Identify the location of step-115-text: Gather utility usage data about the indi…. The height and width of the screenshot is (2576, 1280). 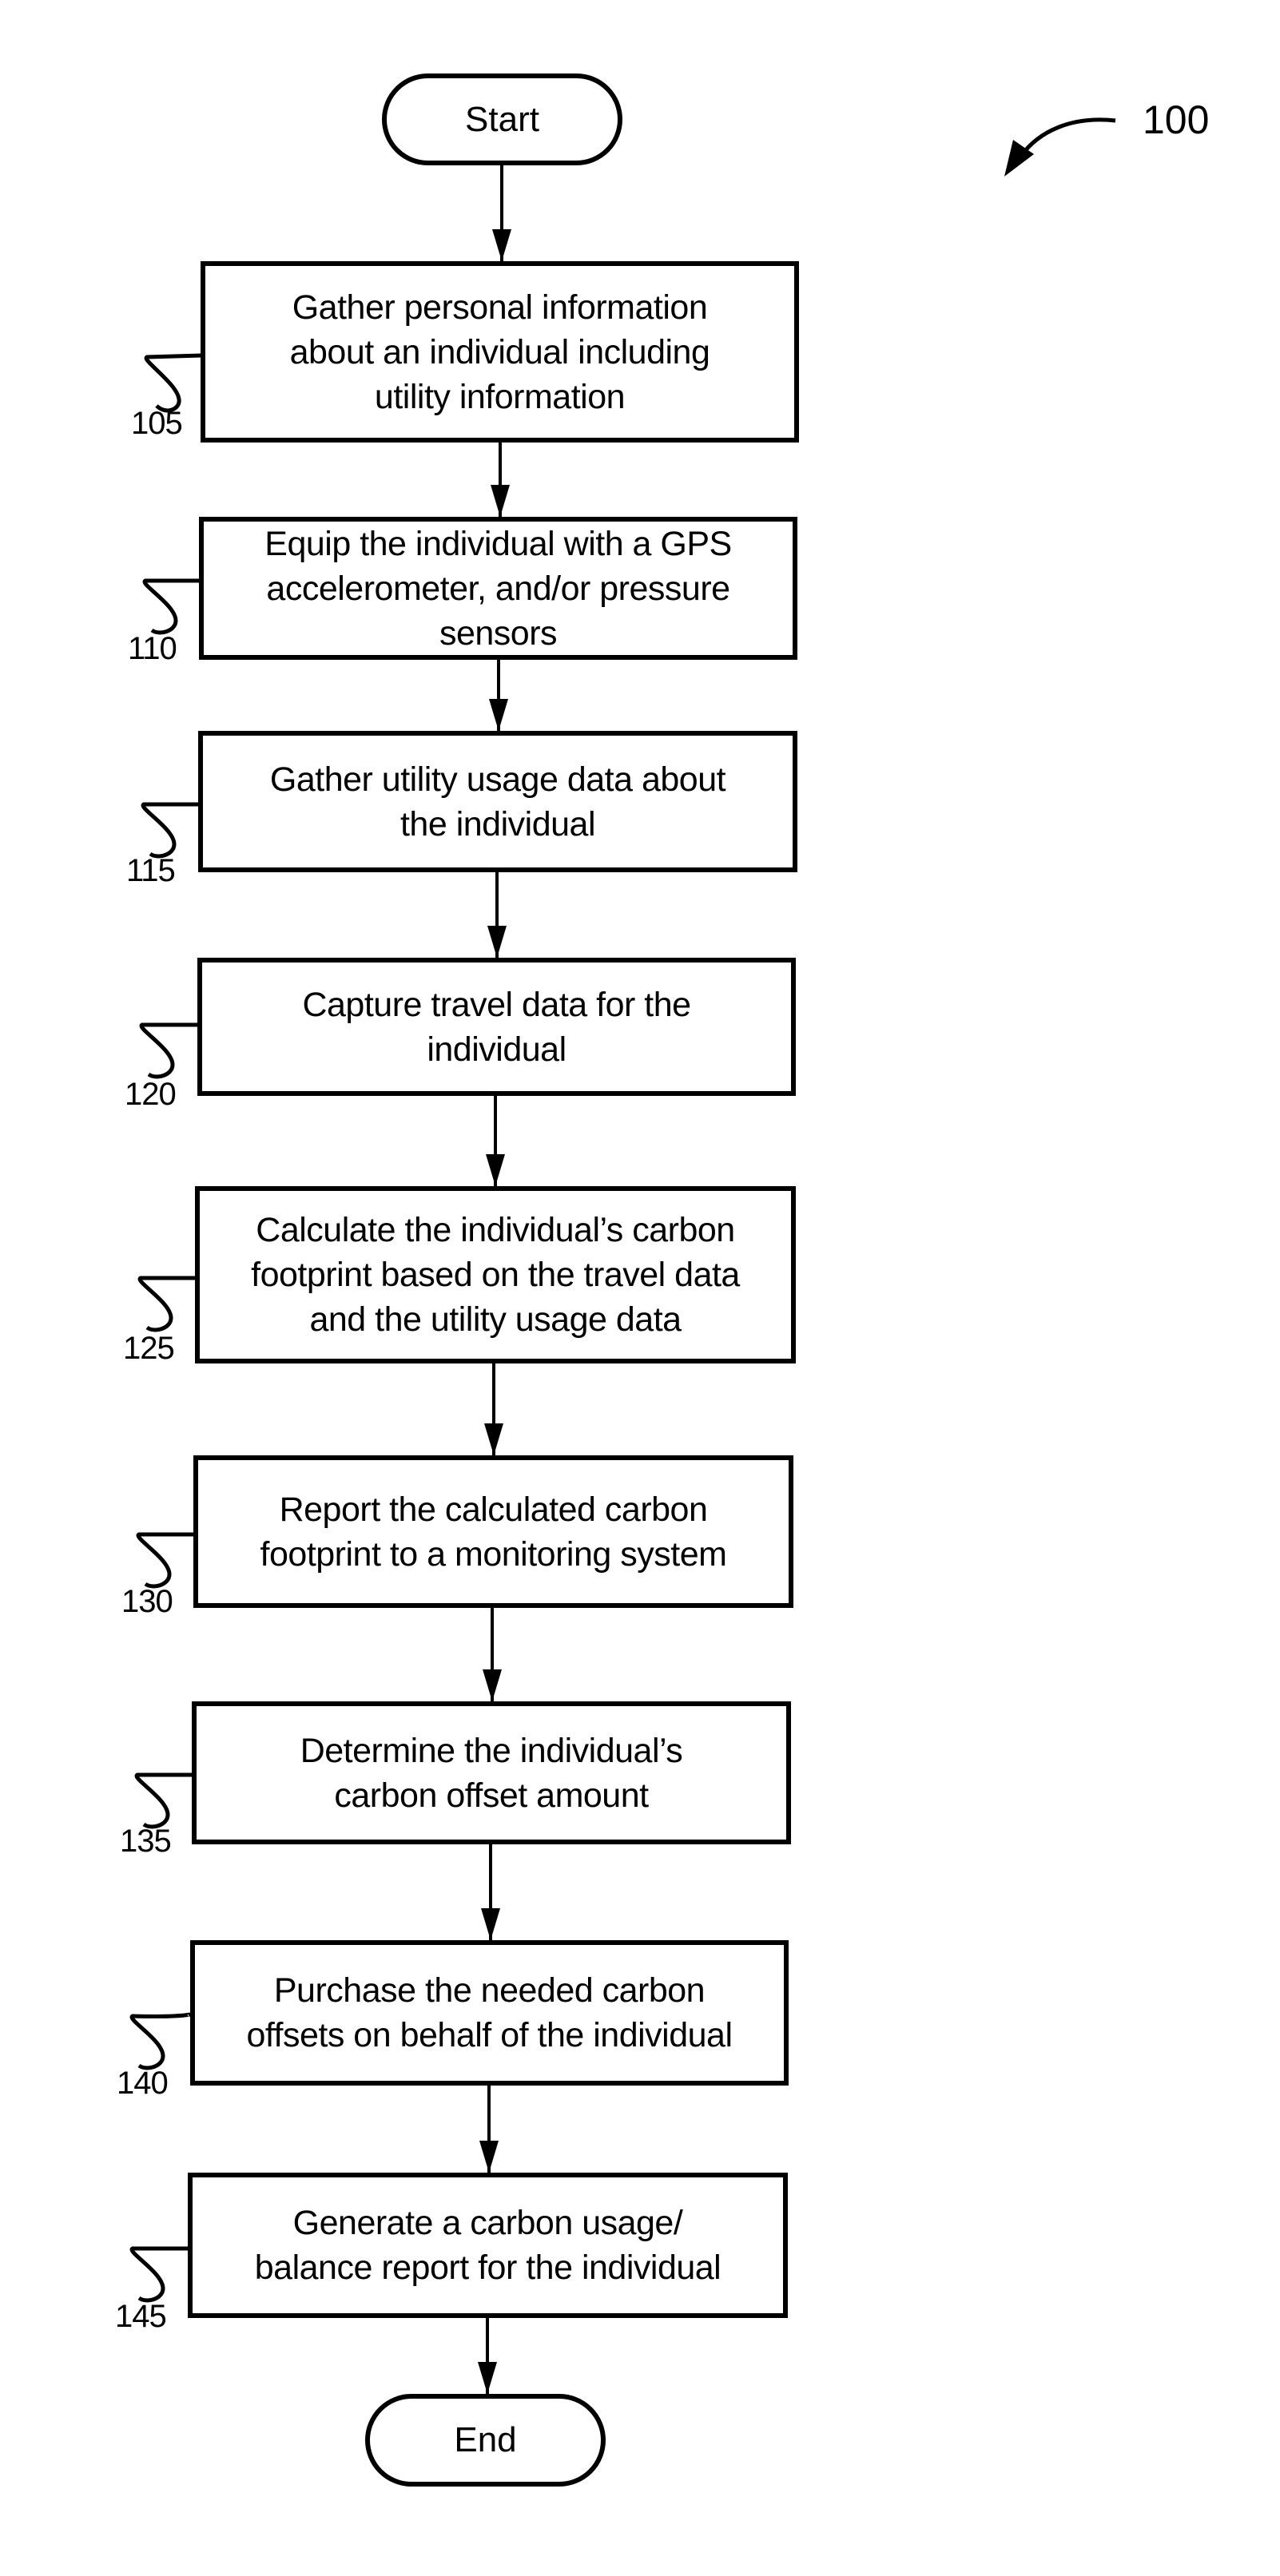
(497, 801).